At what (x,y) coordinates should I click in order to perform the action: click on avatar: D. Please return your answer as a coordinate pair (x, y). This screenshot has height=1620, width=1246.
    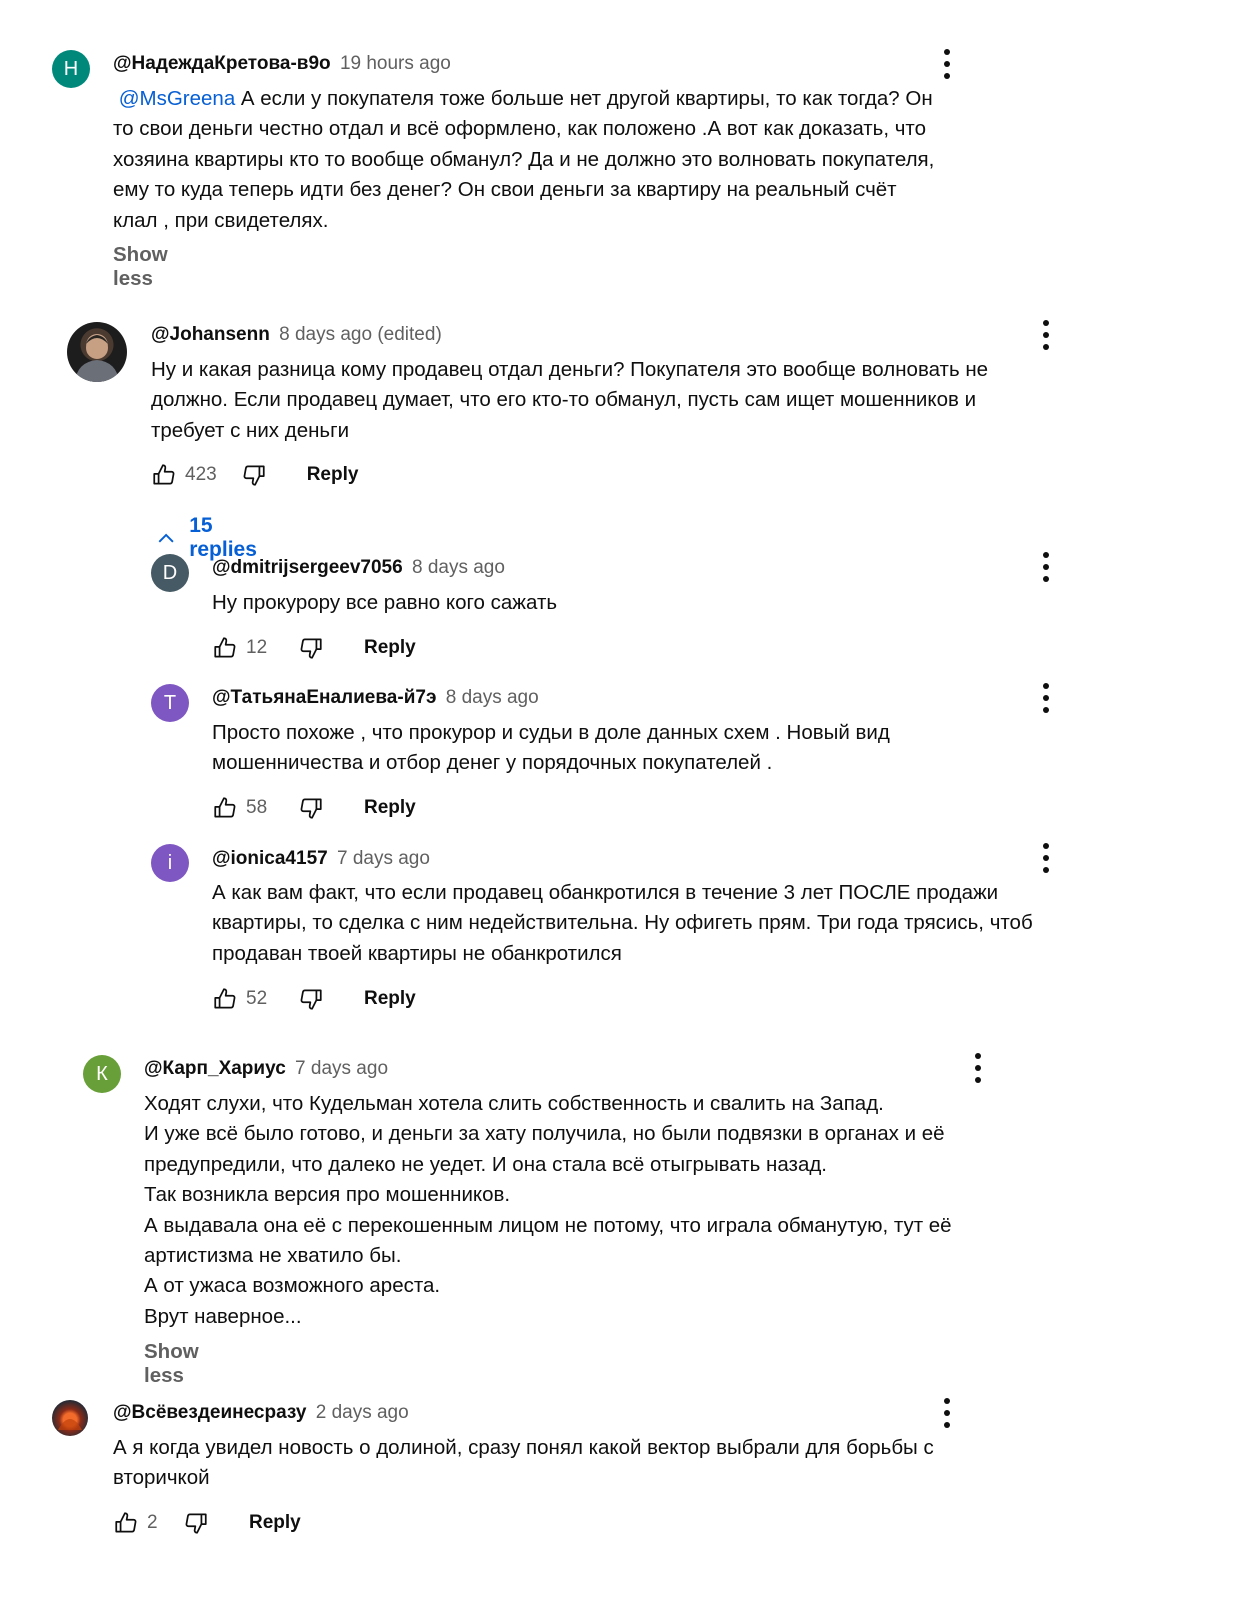
    Looking at the image, I should click on (170, 573).